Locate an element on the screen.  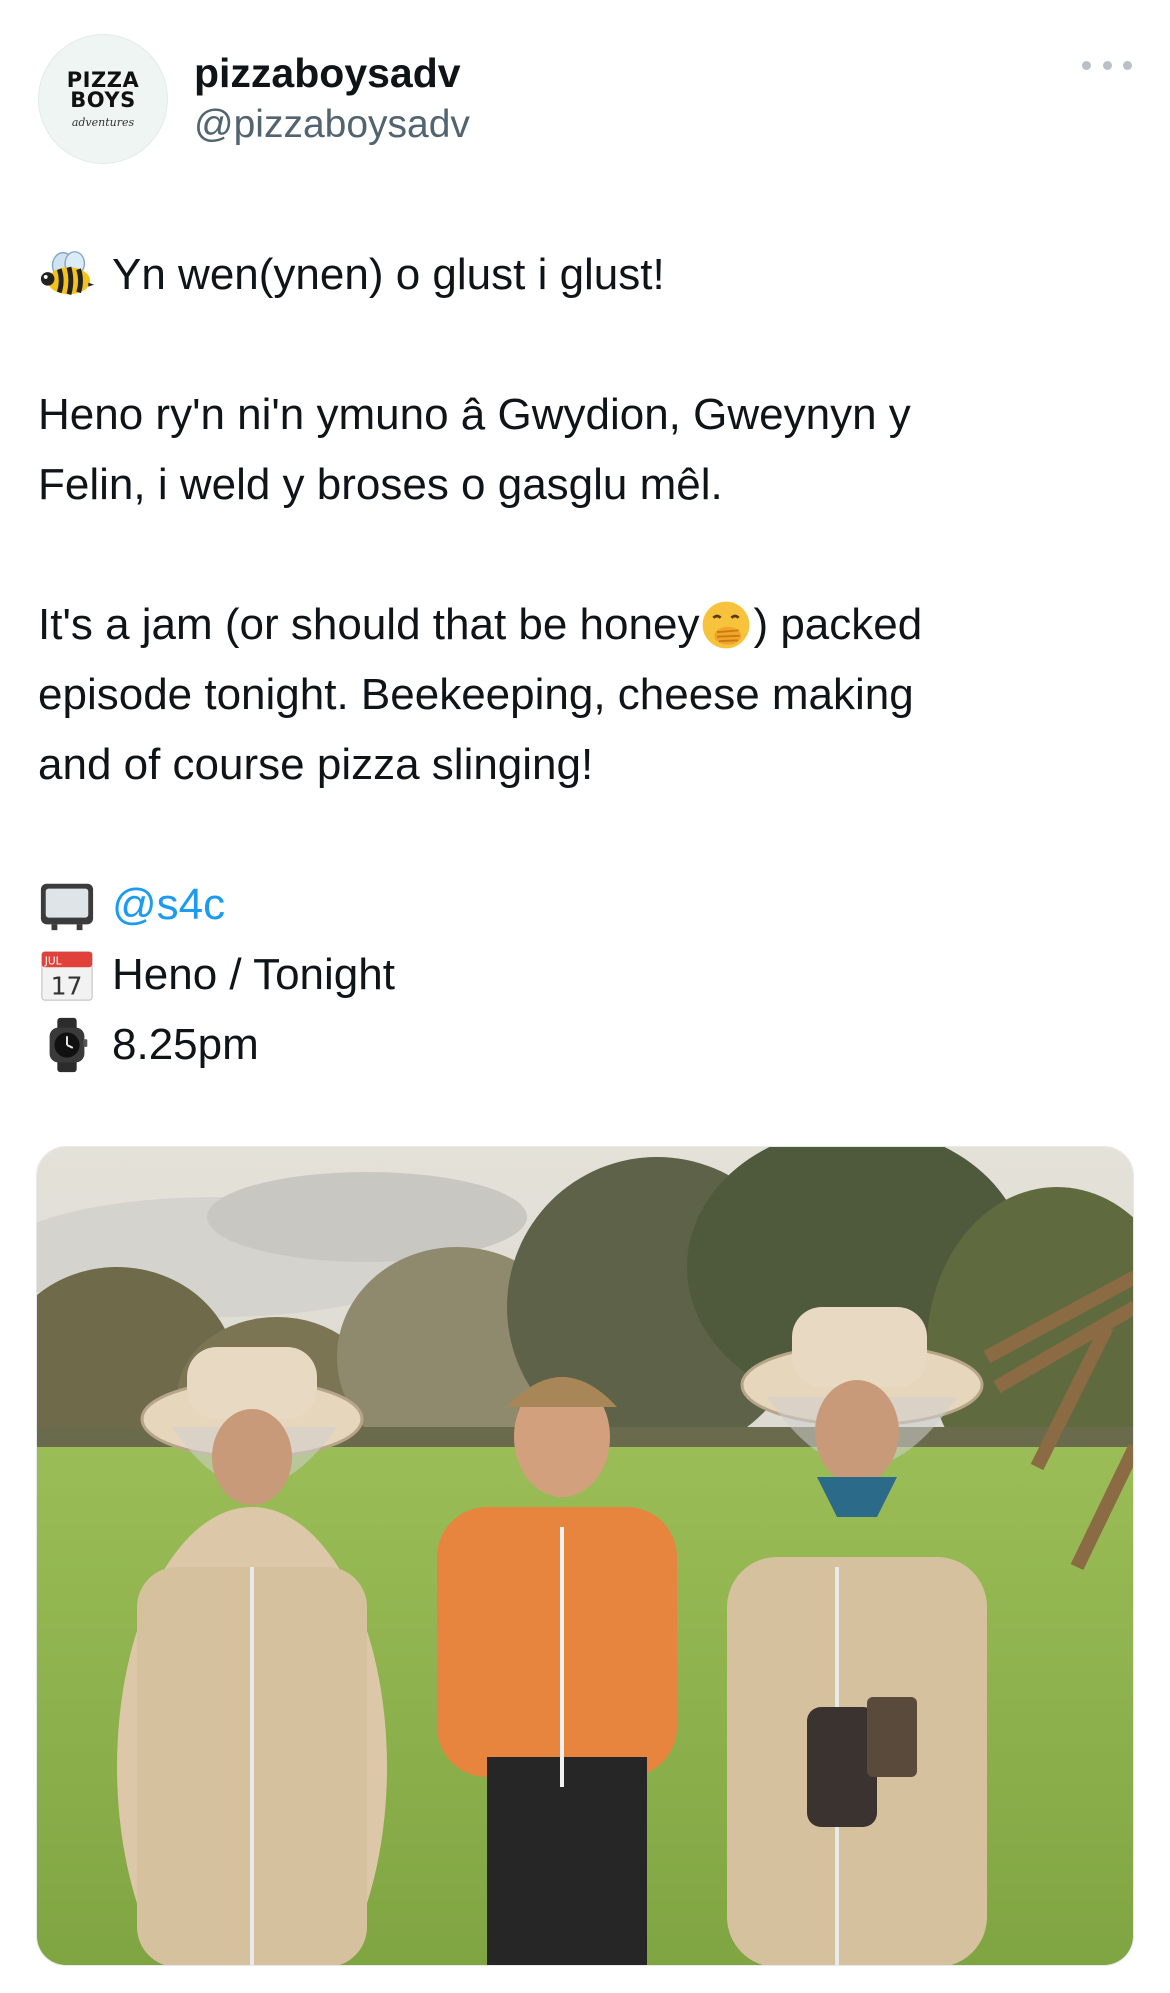
watch-icon is located at coordinates (68, 1045).